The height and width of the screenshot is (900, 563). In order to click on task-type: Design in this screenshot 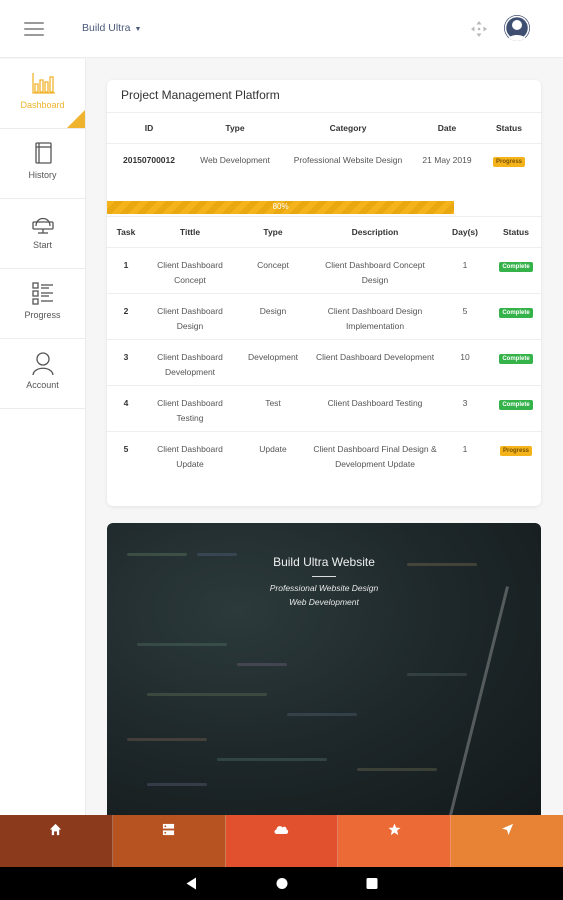, I will do `click(273, 316)`.